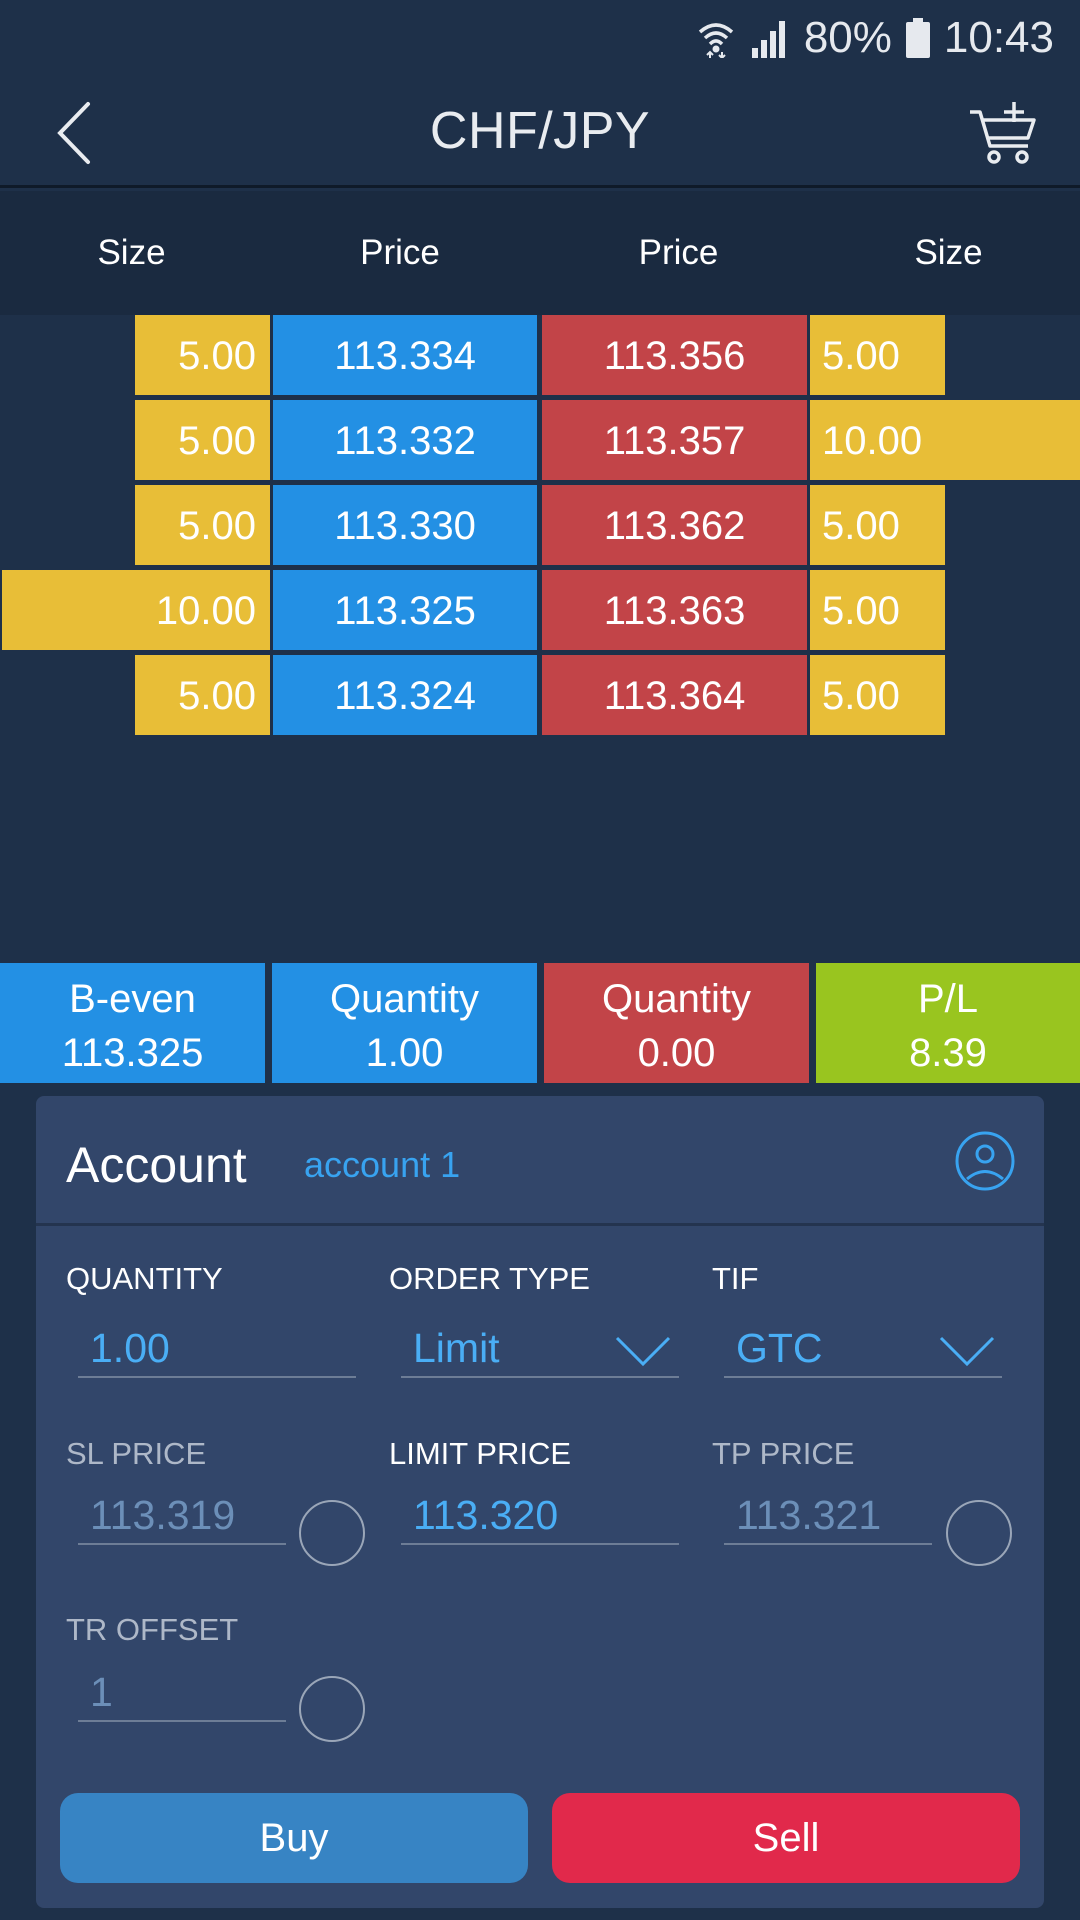 This screenshot has width=1080, height=1920. What do you see at coordinates (676, 1053) in the screenshot?
I see `sell-quantity-value: 0.00` at bounding box center [676, 1053].